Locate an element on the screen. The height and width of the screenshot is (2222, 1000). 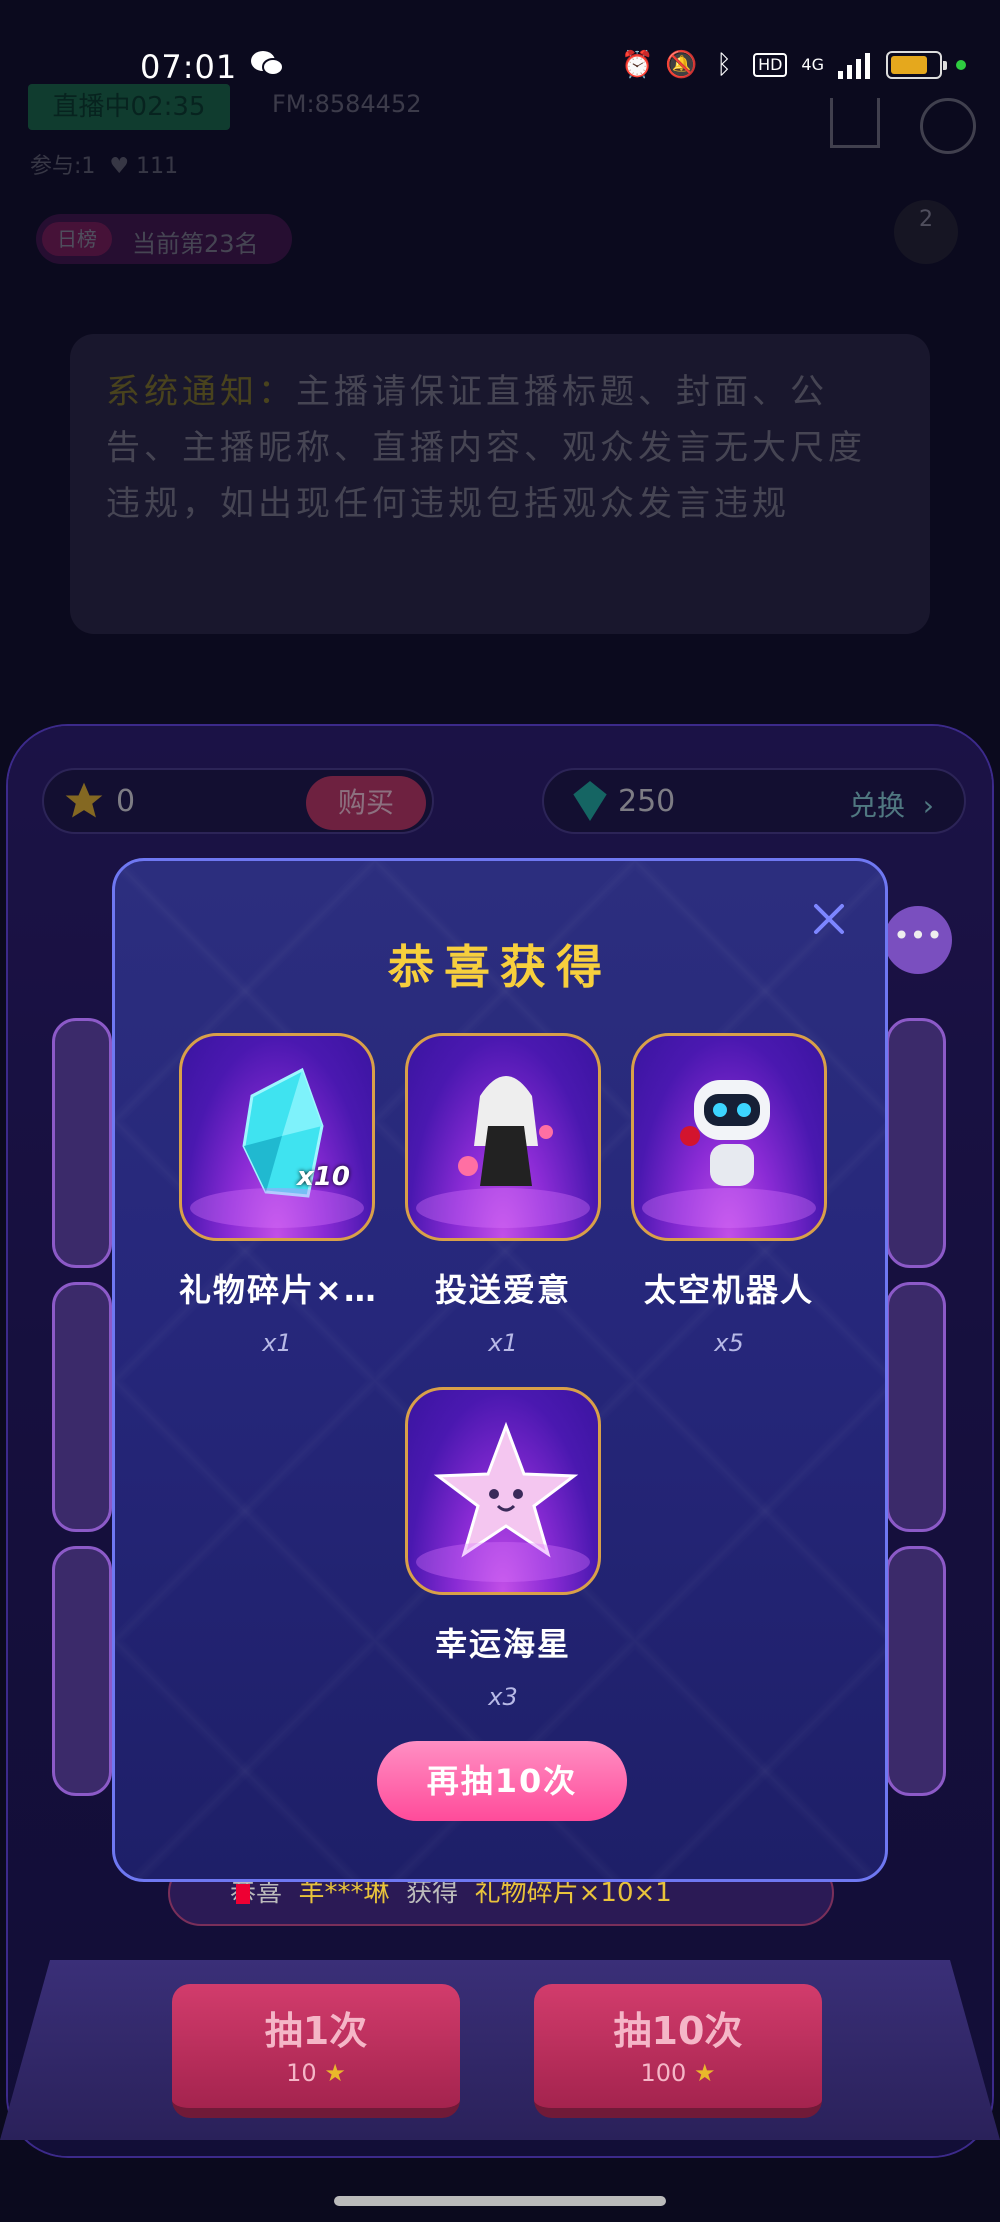
draw-once-cost-value: 10 is located at coordinates (301, 2073).